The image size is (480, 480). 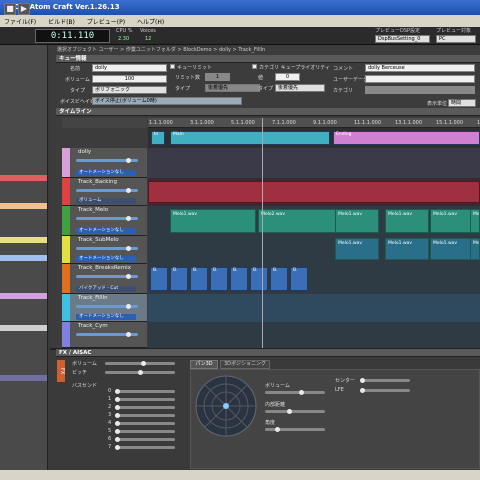 I want to click on fx-header: FX / AISAC, so click(x=268, y=353).